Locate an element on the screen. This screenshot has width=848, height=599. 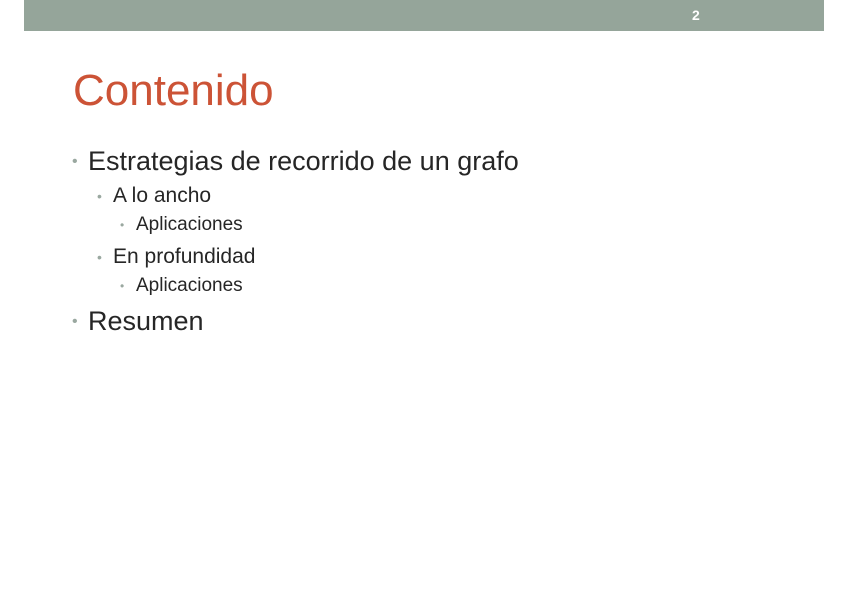
bullet-item: • Estrategias de recorrido de un grafo is located at coordinates (295, 161).